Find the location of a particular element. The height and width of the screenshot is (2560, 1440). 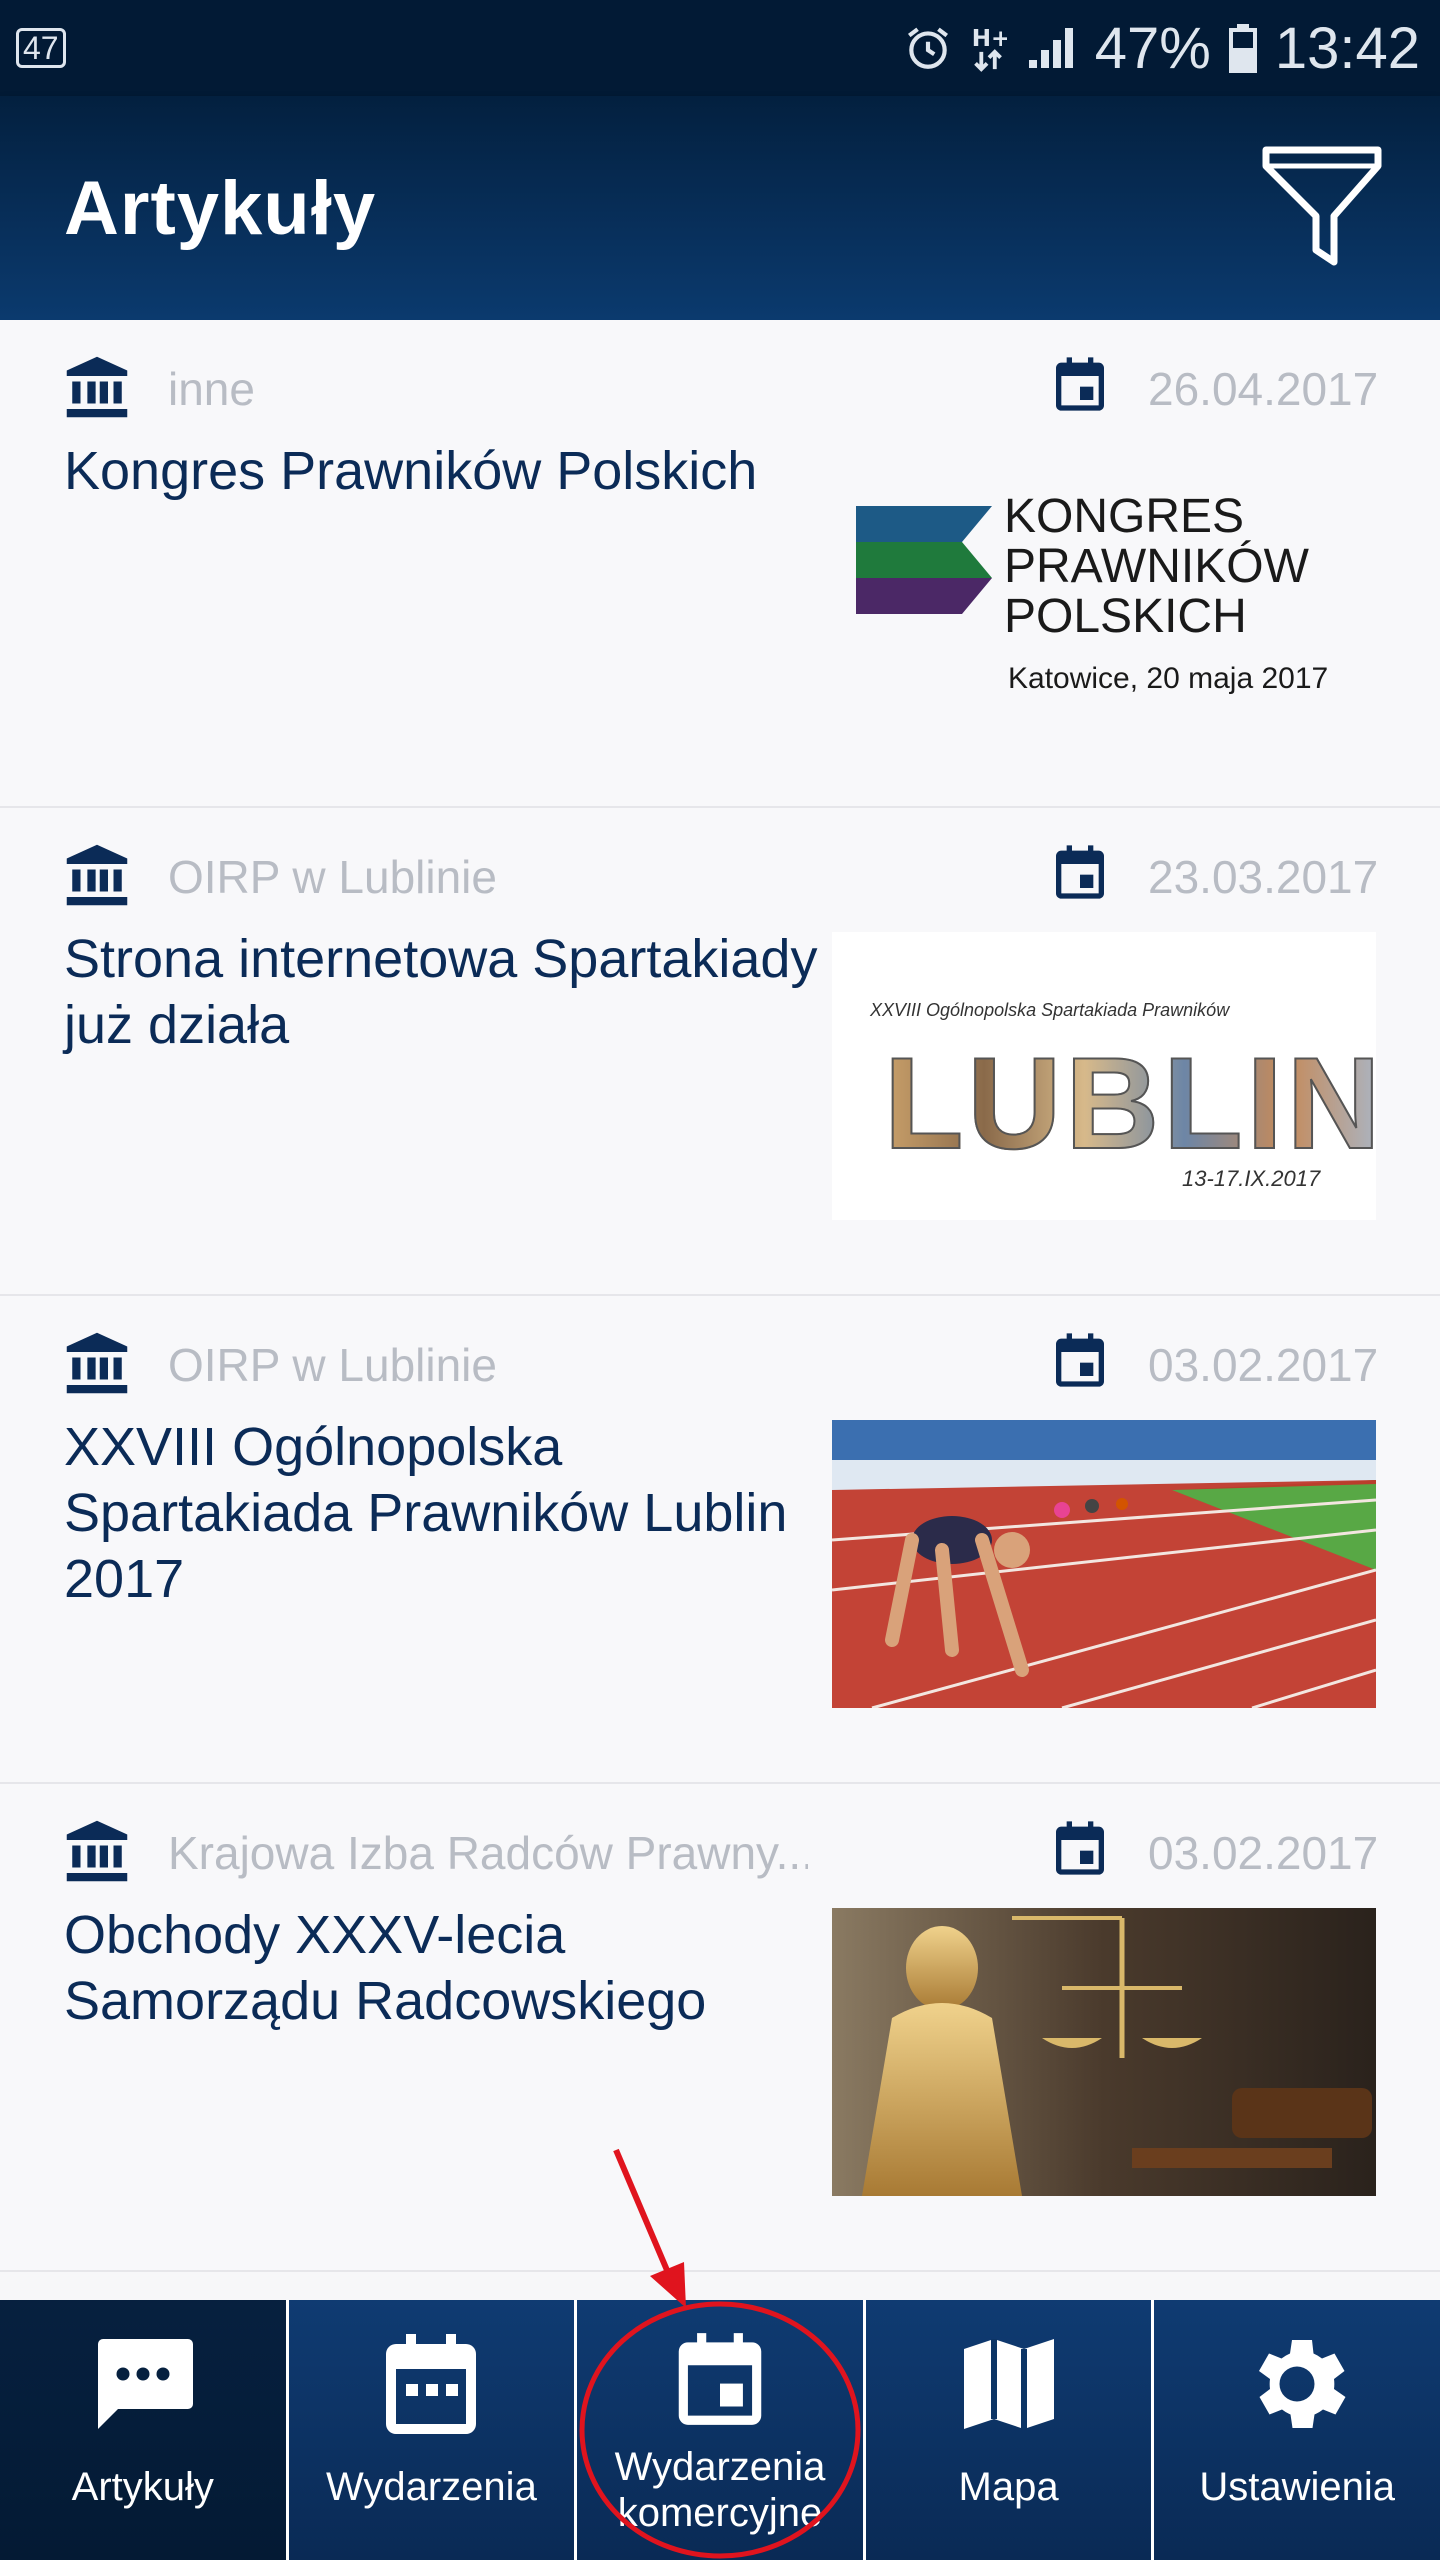

article-source: inne is located at coordinates (211, 389).